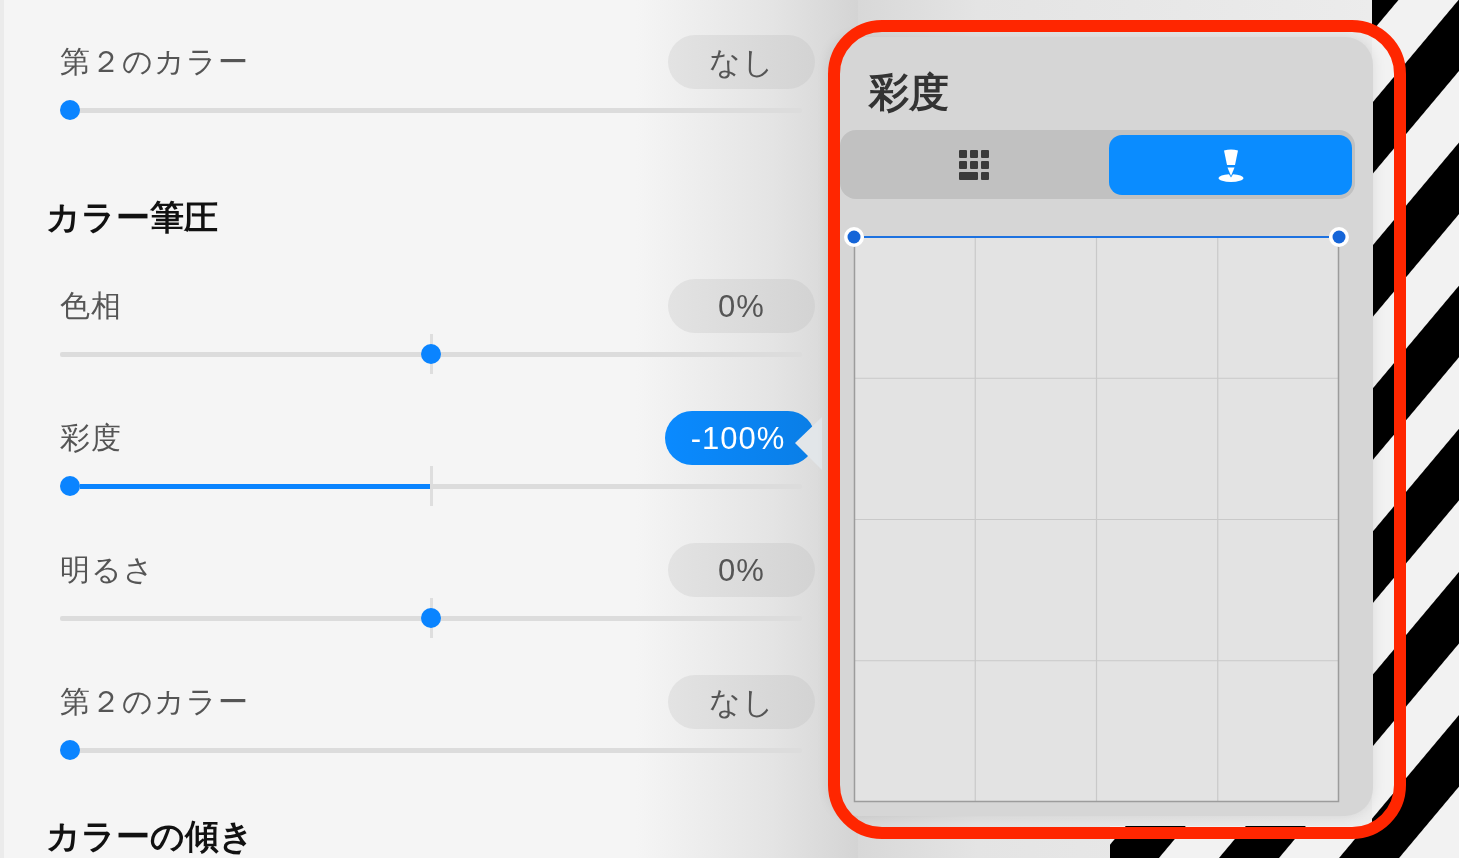 The image size is (1459, 858). Describe the element at coordinates (808, 443) in the screenshot. I see `popover-pointer-icon` at that location.